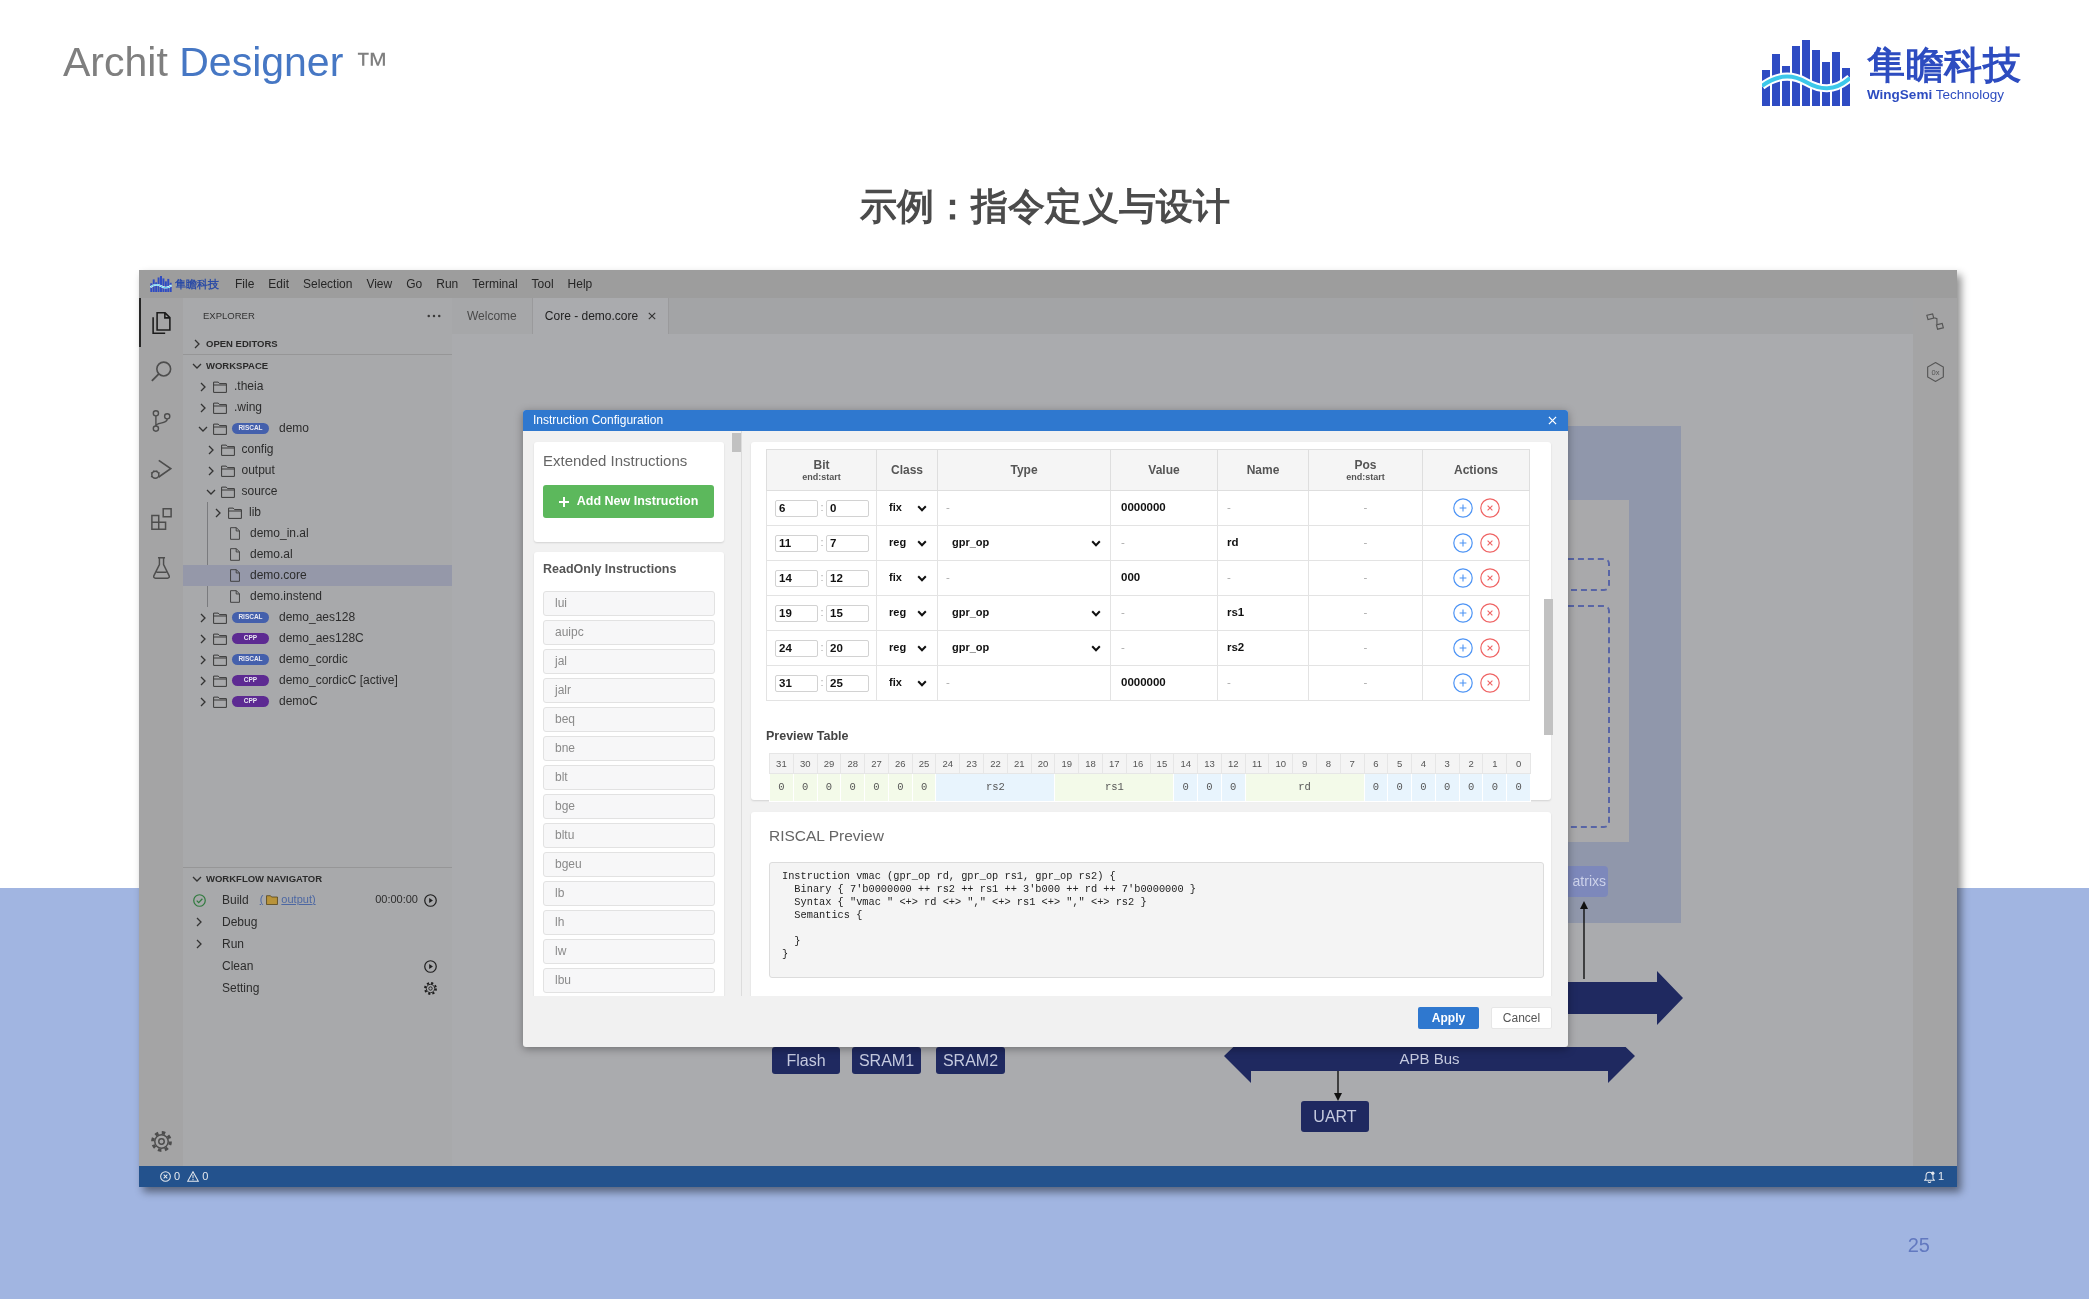 The height and width of the screenshot is (1299, 2089). What do you see at coordinates (629, 835) in the screenshot?
I see `instruction-item: bltu` at bounding box center [629, 835].